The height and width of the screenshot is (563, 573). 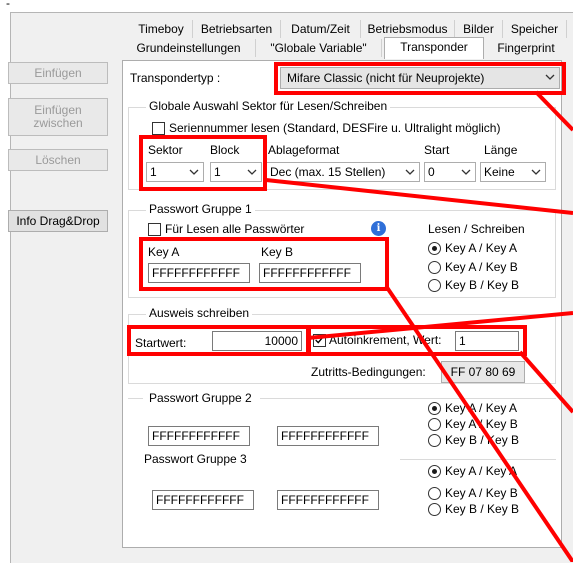 What do you see at coordinates (545, 382) in the screenshot?
I see `arrow-line-autoincrement` at bounding box center [545, 382].